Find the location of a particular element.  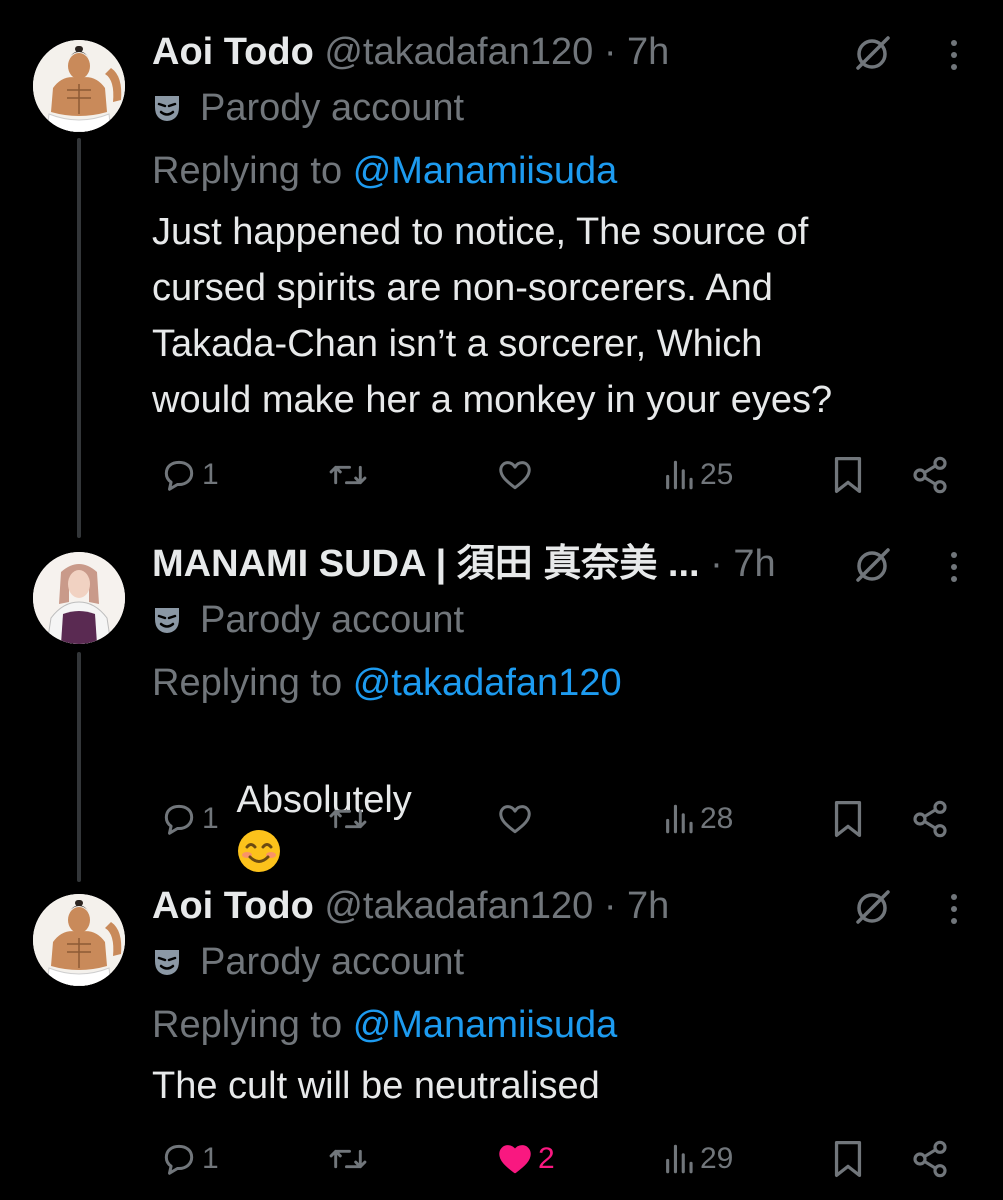

replying-to: Replying to @takadafan120 is located at coordinates (562, 683).